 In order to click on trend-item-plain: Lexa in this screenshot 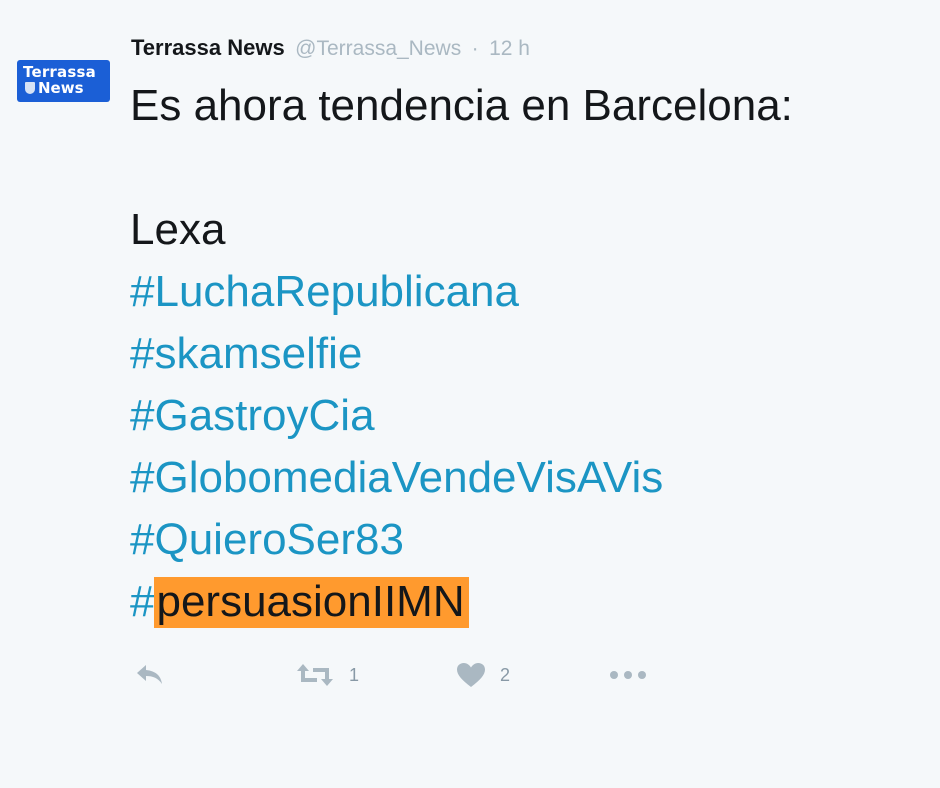, I will do `click(178, 229)`.